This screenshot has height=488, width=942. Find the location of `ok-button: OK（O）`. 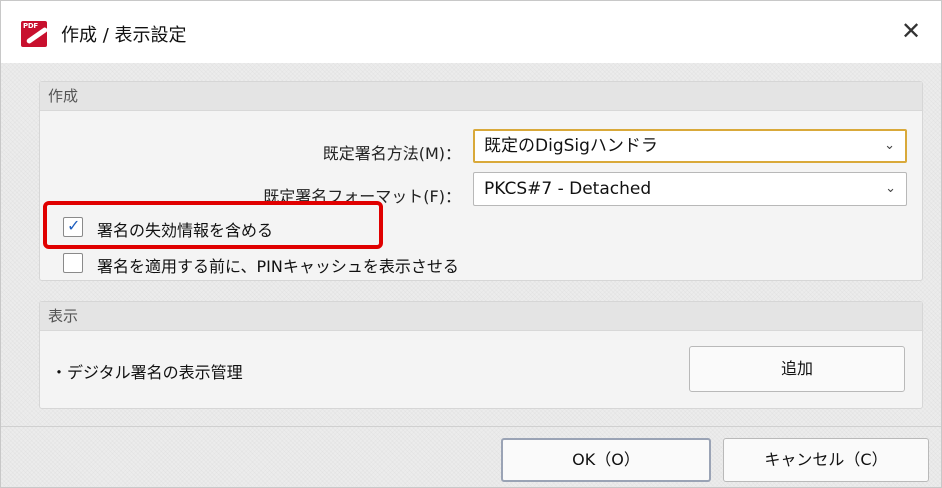

ok-button: OK（O） is located at coordinates (606, 460).